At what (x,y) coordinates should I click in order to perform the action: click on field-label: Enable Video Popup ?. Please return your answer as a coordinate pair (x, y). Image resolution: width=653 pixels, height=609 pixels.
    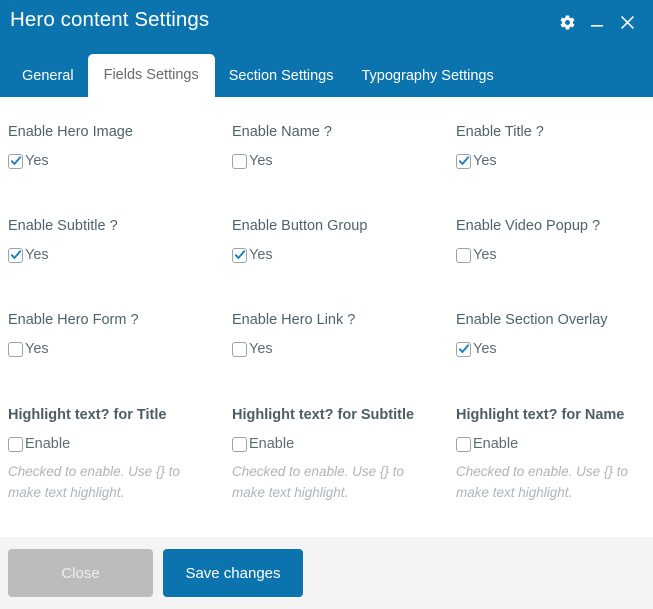
    Looking at the image, I should click on (528, 226).